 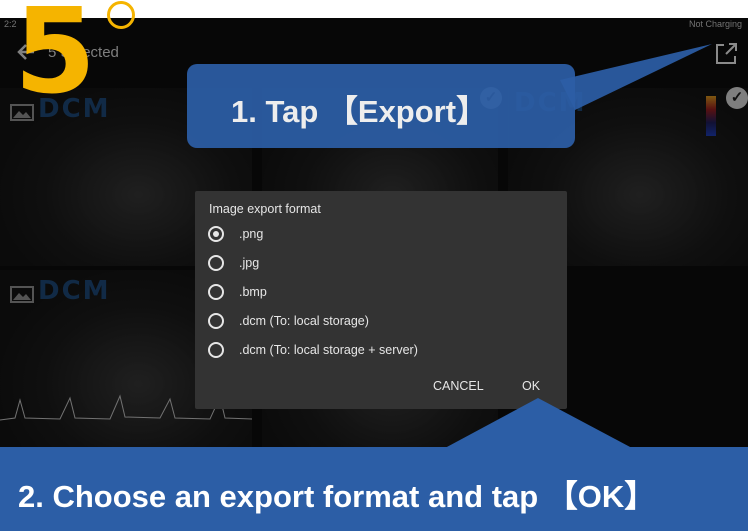 What do you see at coordinates (359, 111) in the screenshot?
I see `step1-text: 1. Tap 【Export】` at bounding box center [359, 111].